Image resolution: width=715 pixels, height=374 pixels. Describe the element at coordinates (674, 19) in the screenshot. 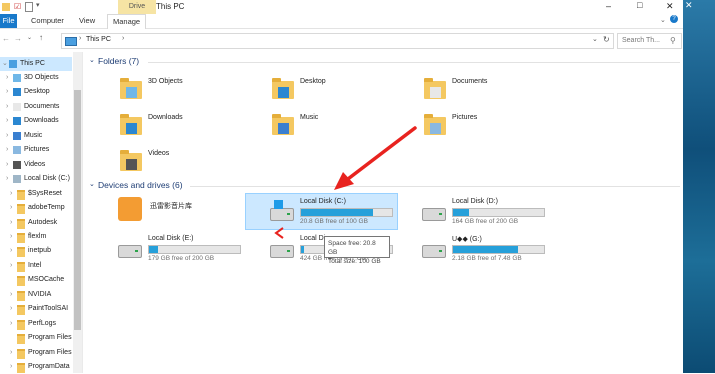

I see `help-icon: ?` at that location.